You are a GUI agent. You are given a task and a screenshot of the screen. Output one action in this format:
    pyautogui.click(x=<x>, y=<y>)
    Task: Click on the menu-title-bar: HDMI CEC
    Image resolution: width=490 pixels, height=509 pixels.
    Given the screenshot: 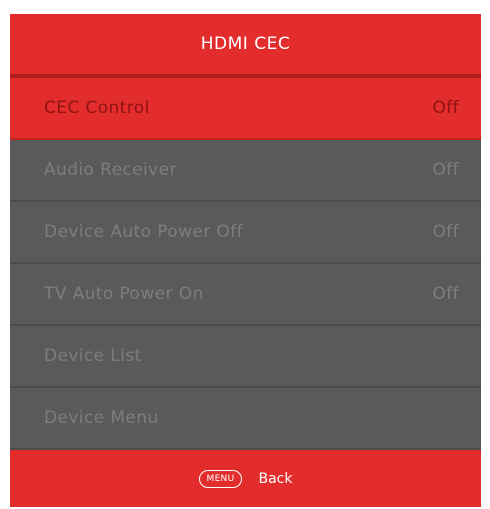 What is the action you would take?
    pyautogui.click(x=245, y=44)
    